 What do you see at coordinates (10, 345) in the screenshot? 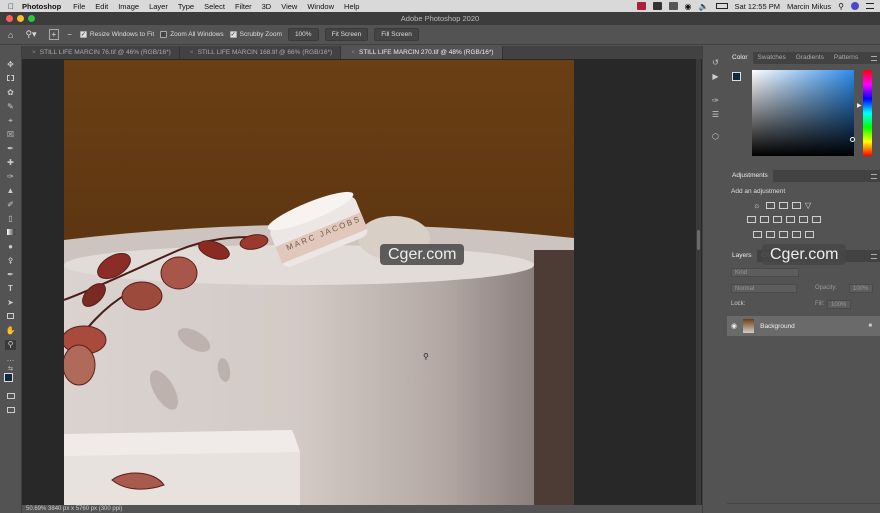
I see `zoom-tool-icon: ⚲` at bounding box center [10, 345].